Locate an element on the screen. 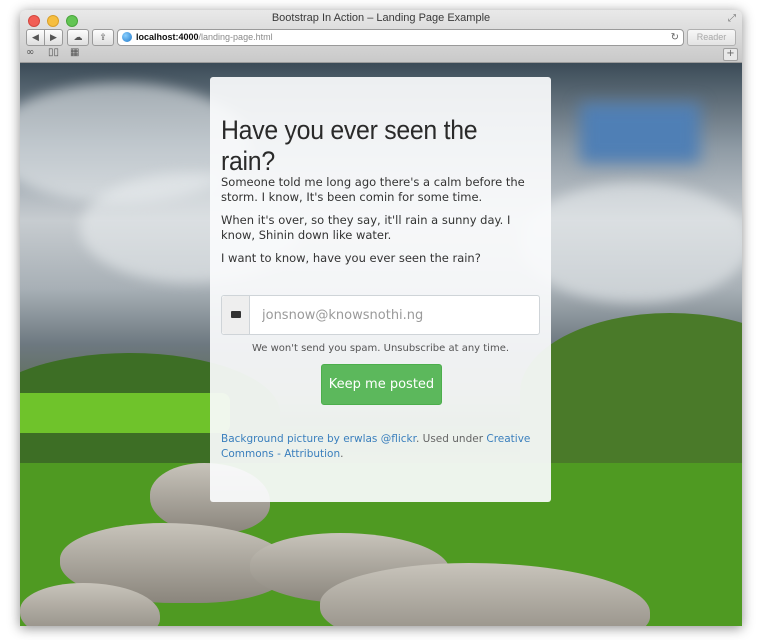 The height and width of the screenshot is (640, 762). share-icon: ⇪ is located at coordinates (103, 37).